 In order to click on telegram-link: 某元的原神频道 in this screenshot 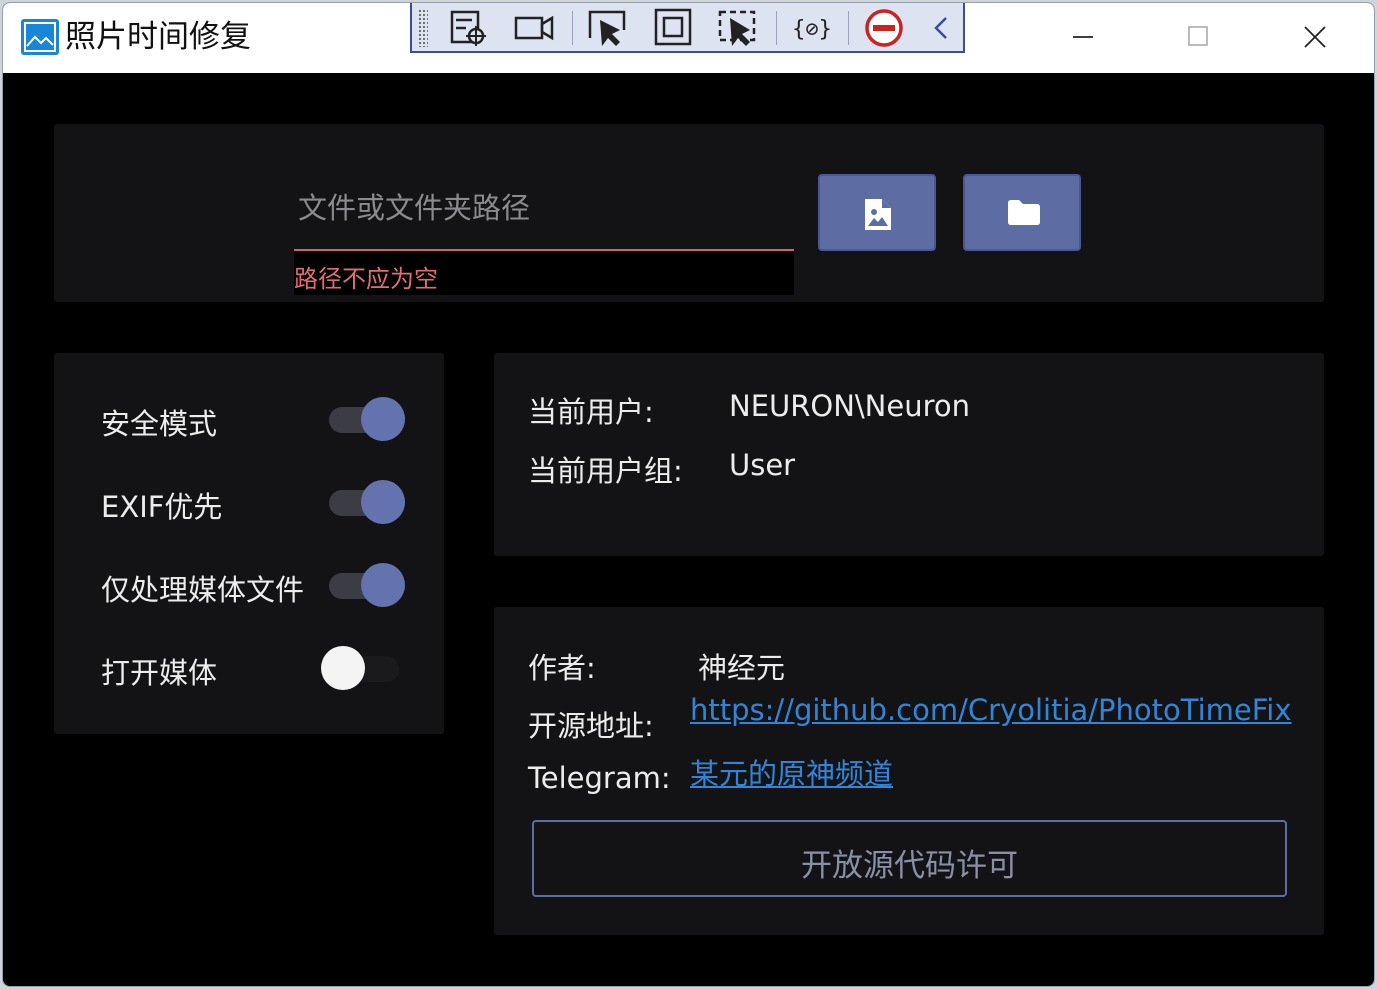, I will do `click(791, 772)`.